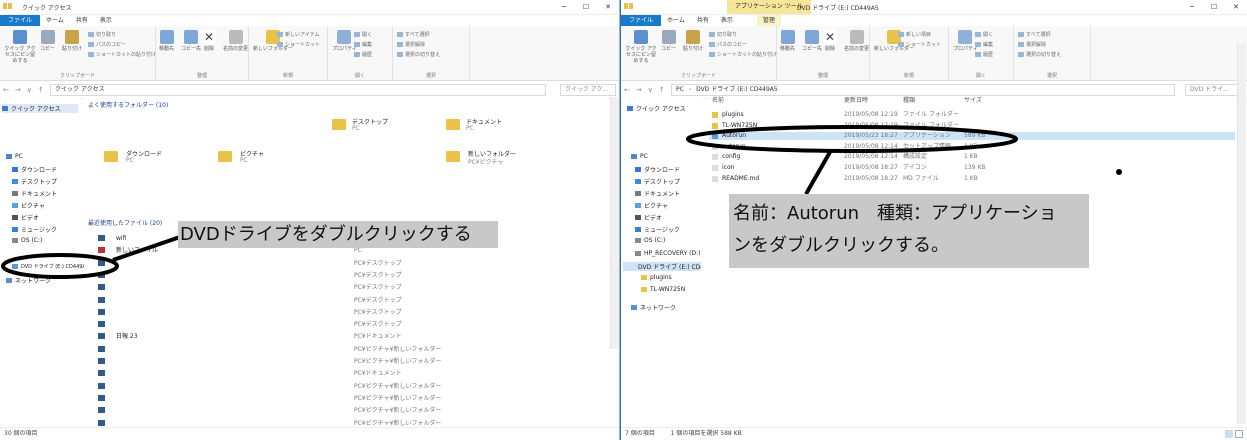 The height and width of the screenshot is (440, 1247). What do you see at coordinates (146, 248) in the screenshot?
I see `callout-line-left` at bounding box center [146, 248].